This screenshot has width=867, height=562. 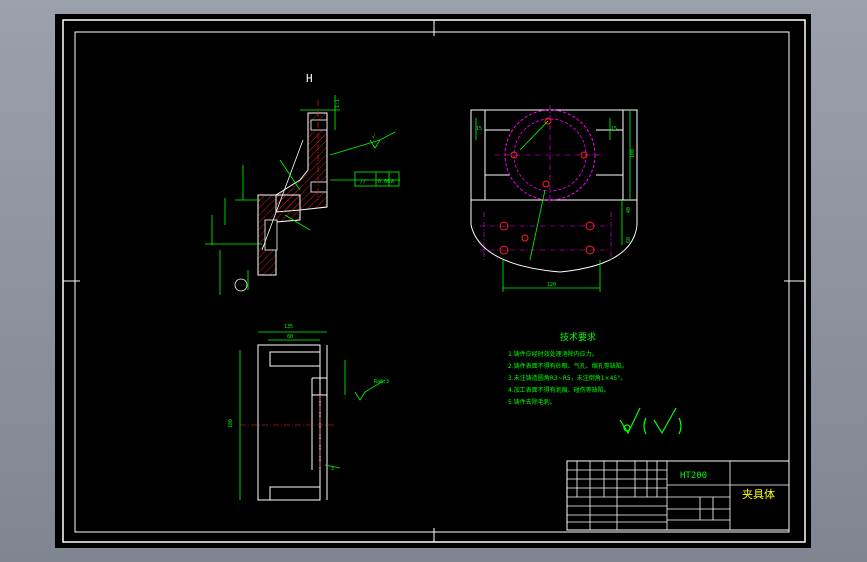 I want to click on svg-text: 80, so click(x=290, y=337).